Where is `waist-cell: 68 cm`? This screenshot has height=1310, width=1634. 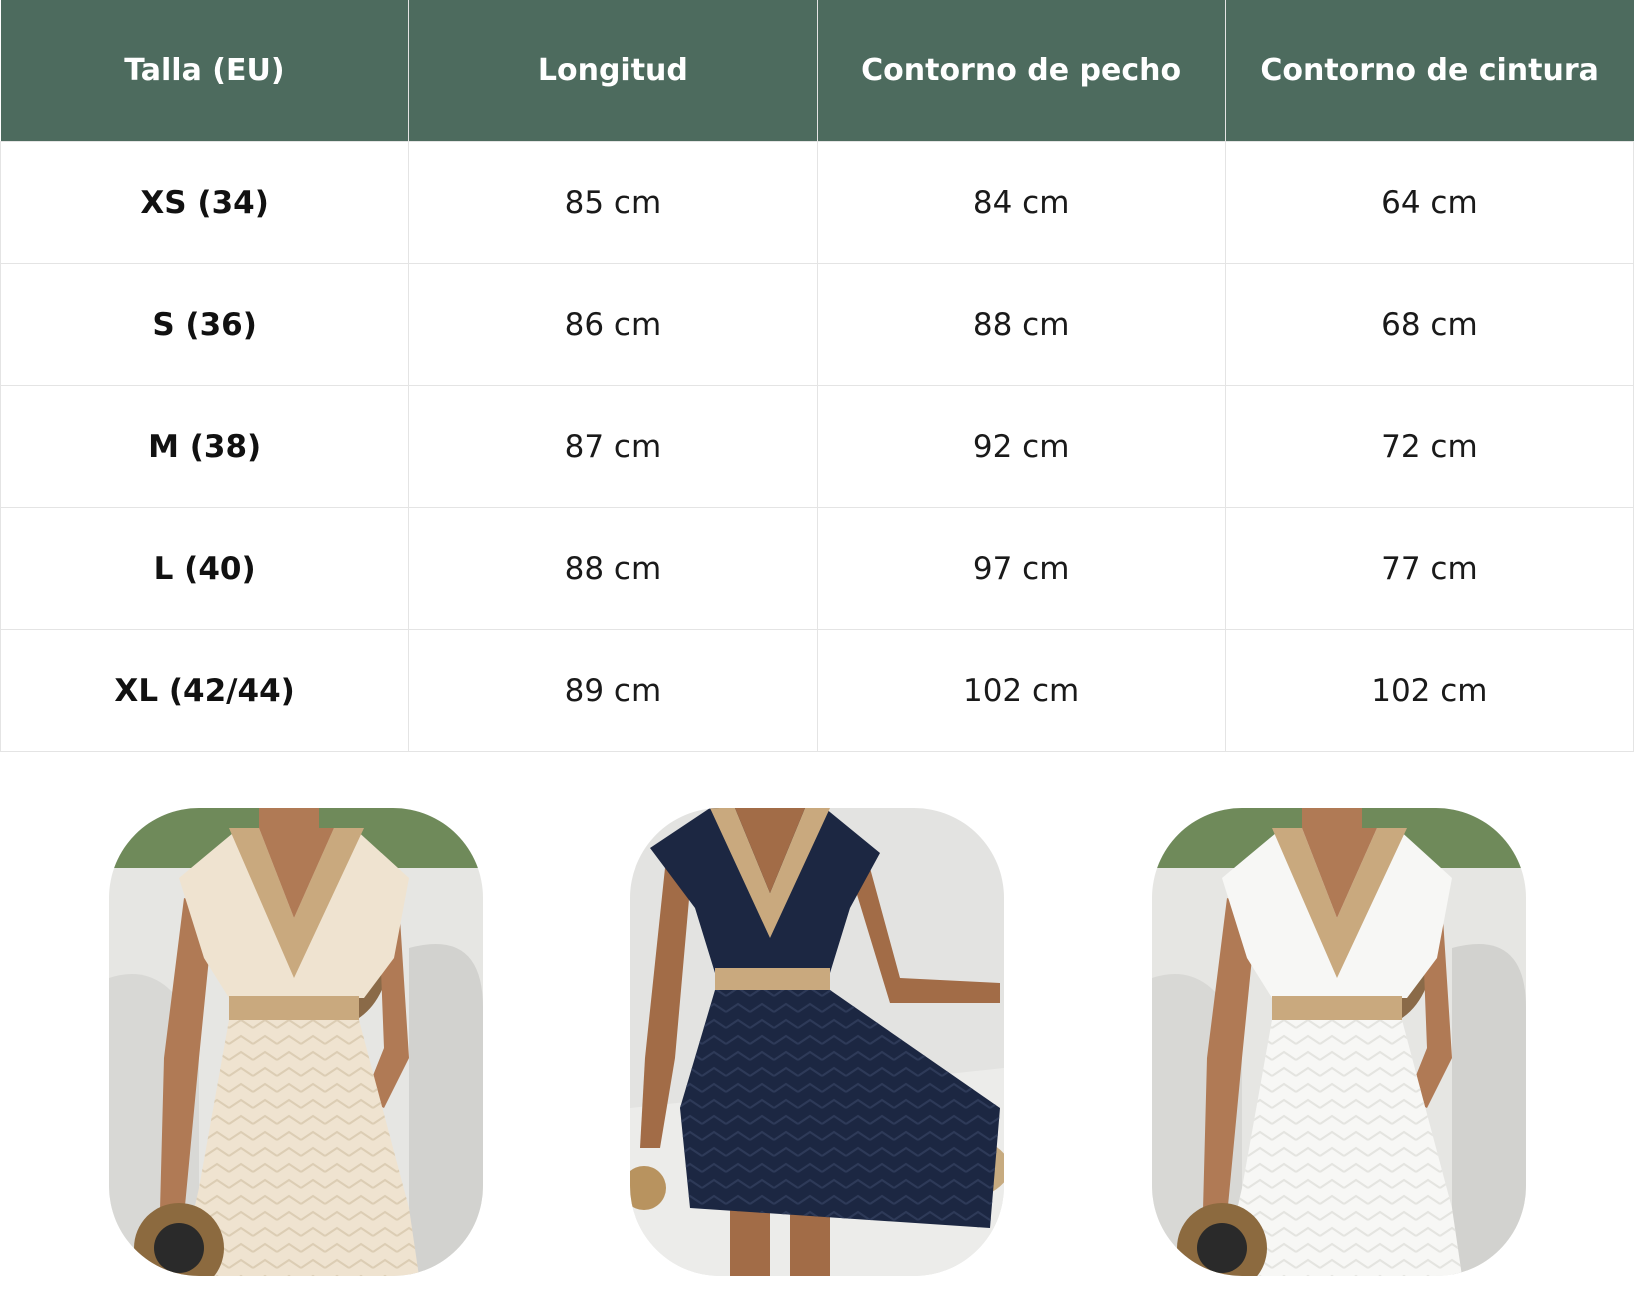 waist-cell: 68 cm is located at coordinates (1429, 324).